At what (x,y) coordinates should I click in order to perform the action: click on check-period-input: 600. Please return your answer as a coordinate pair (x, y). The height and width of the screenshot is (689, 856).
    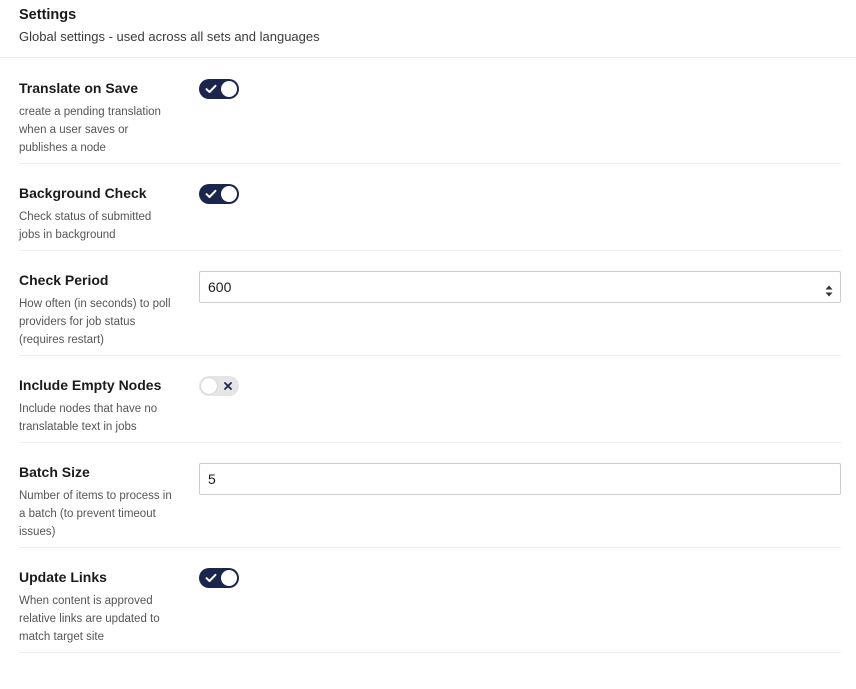
    Looking at the image, I should click on (520, 287).